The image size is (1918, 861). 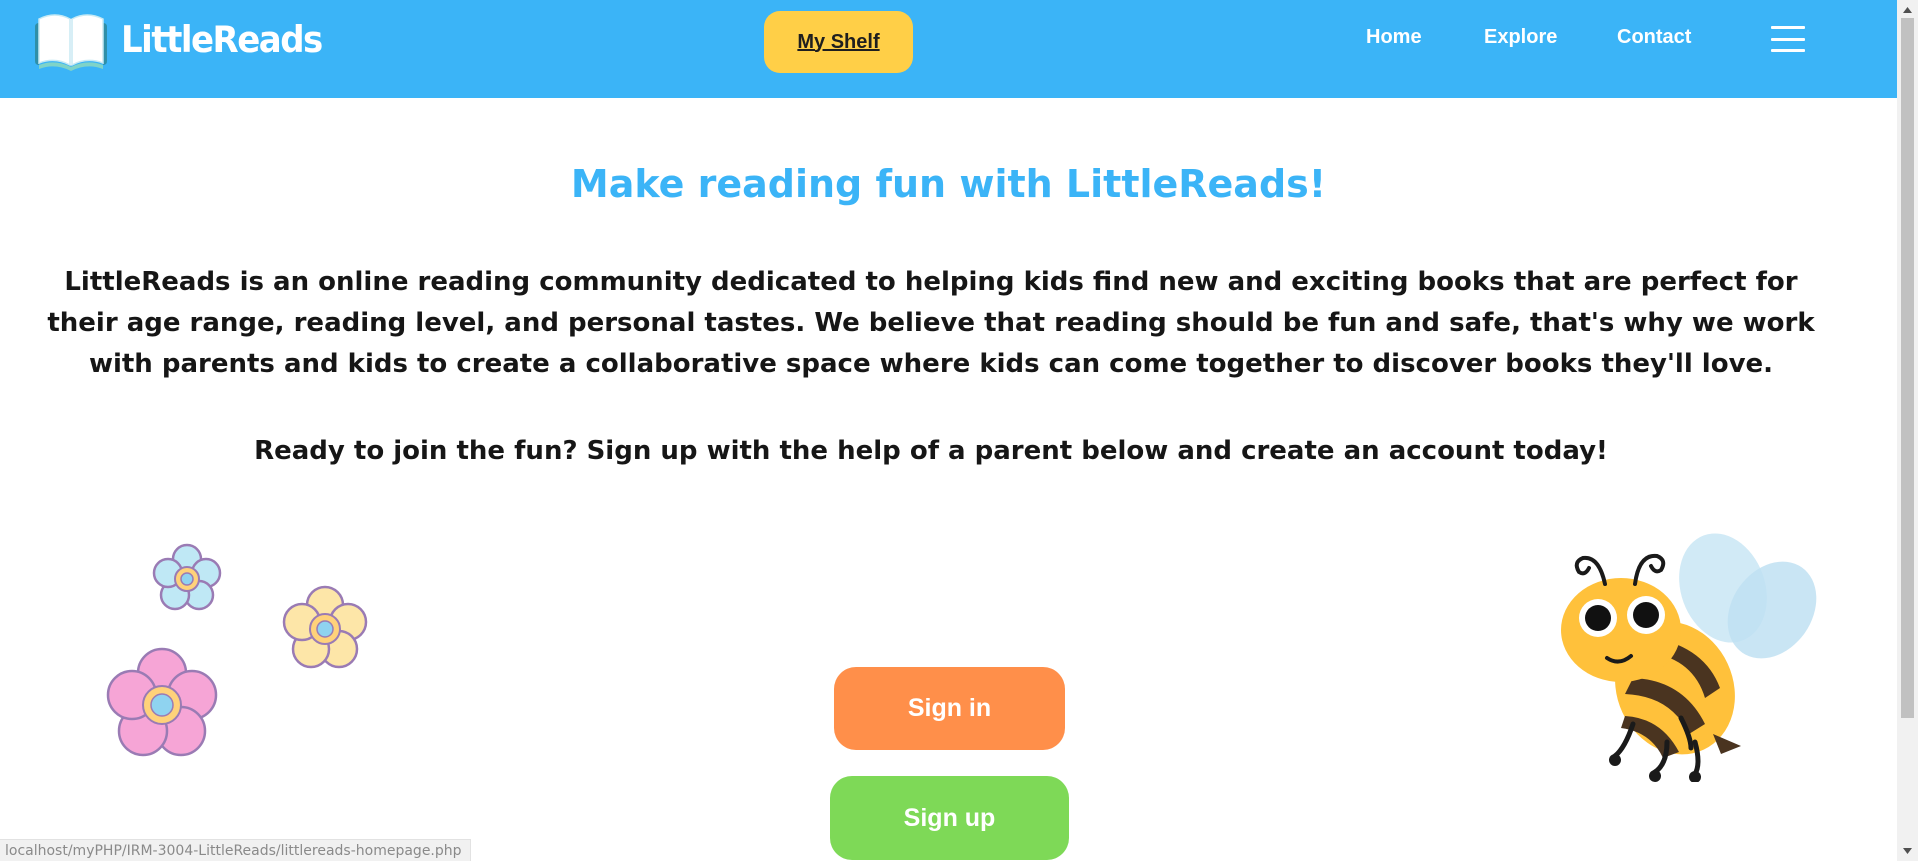 I want to click on scroll-up-arrow-icon, so click(x=1907, y=10).